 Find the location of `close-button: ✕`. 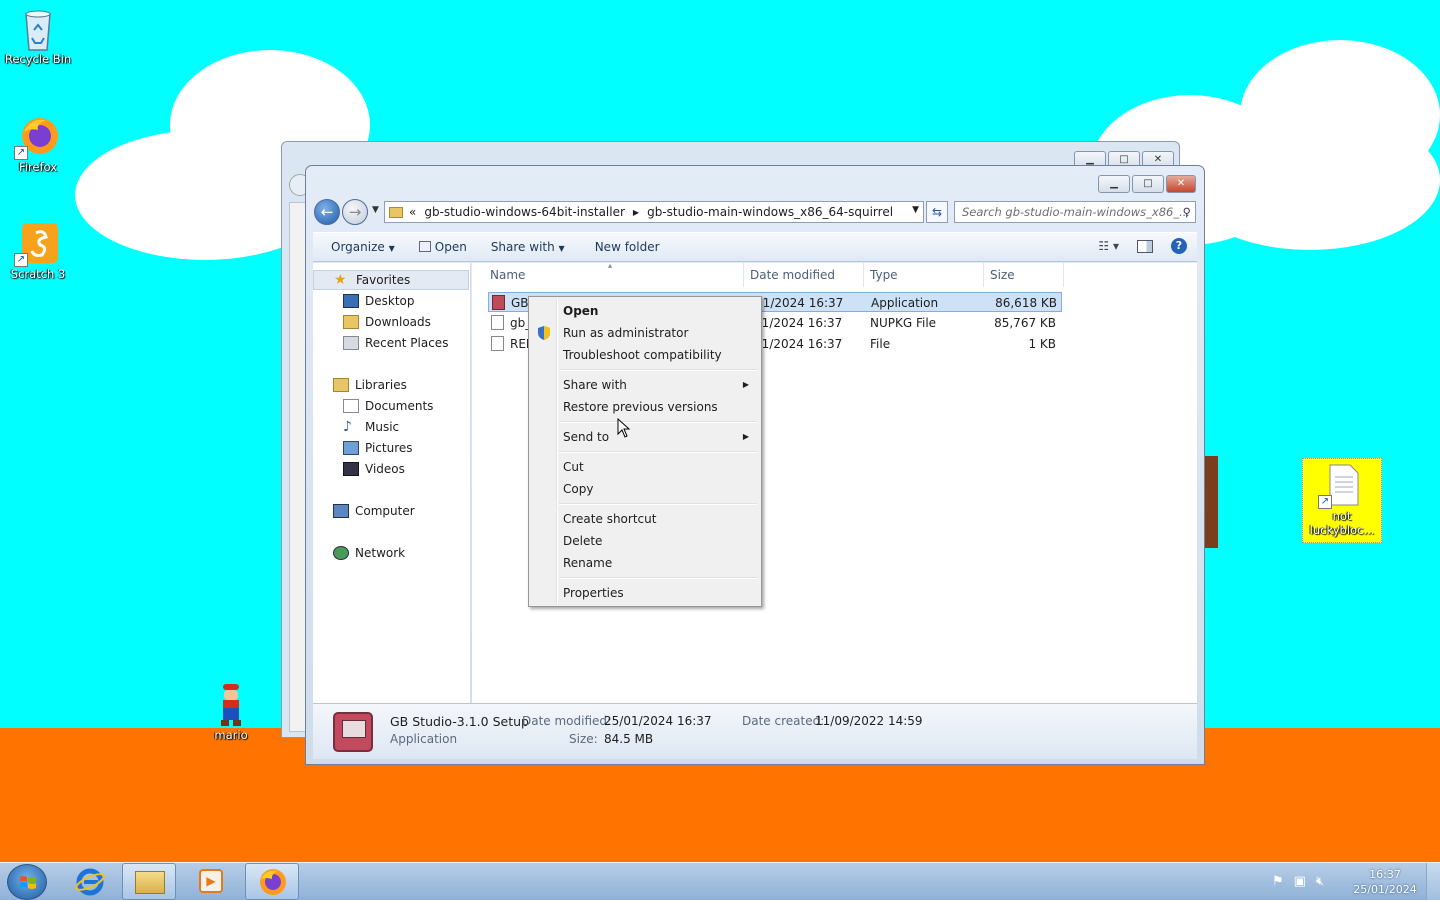

close-button: ✕ is located at coordinates (1181, 184).